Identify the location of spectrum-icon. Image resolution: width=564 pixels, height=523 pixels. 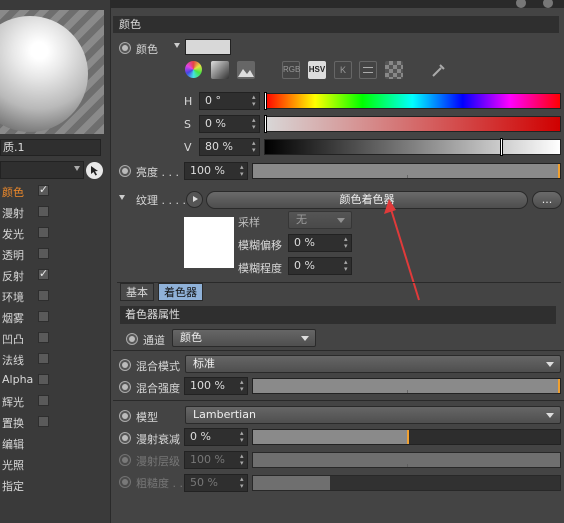
(220, 70).